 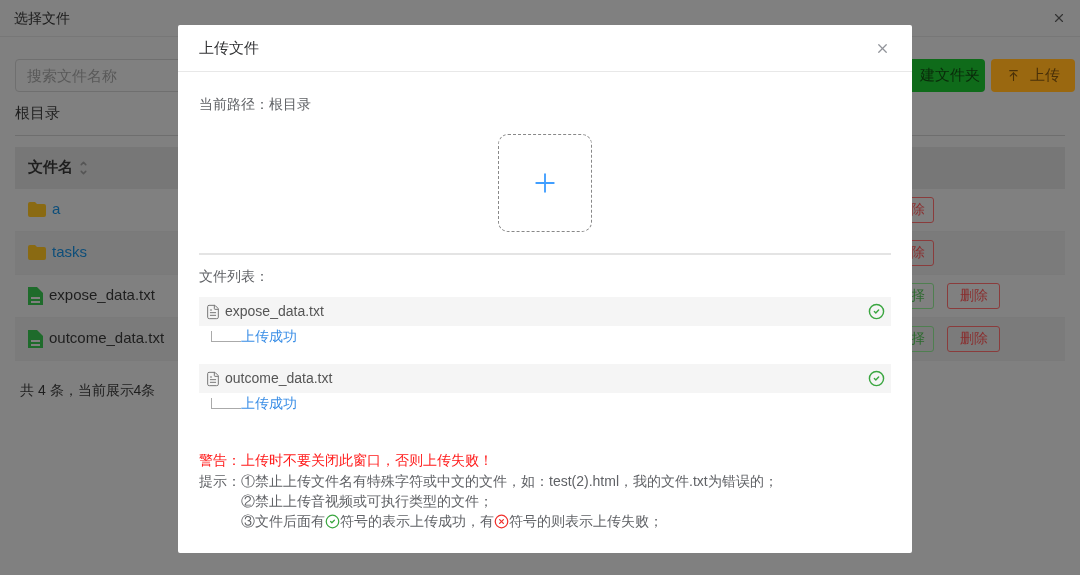 I want to click on tip-text: ①禁止上传文件名有特殊字符或中文的文件，如：test(2).html，我的文件.txt为错误的；, so click(x=509, y=481).